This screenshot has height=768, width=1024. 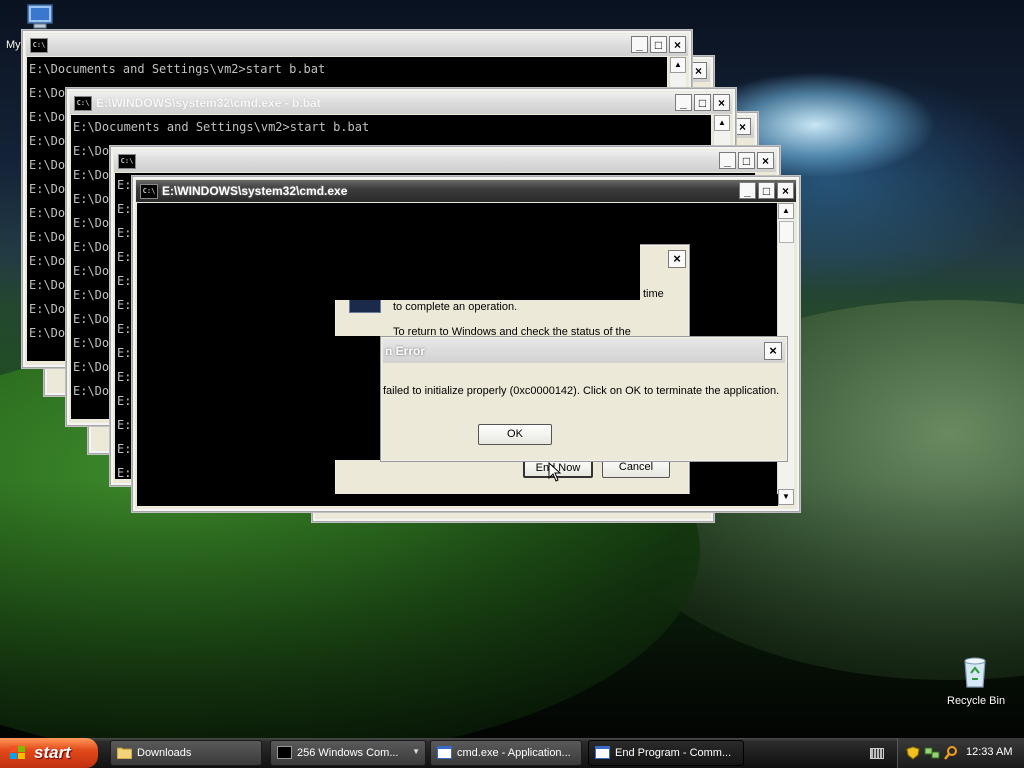 I want to click on desktop-icon-label: Recycle Bin, so click(x=976, y=701).